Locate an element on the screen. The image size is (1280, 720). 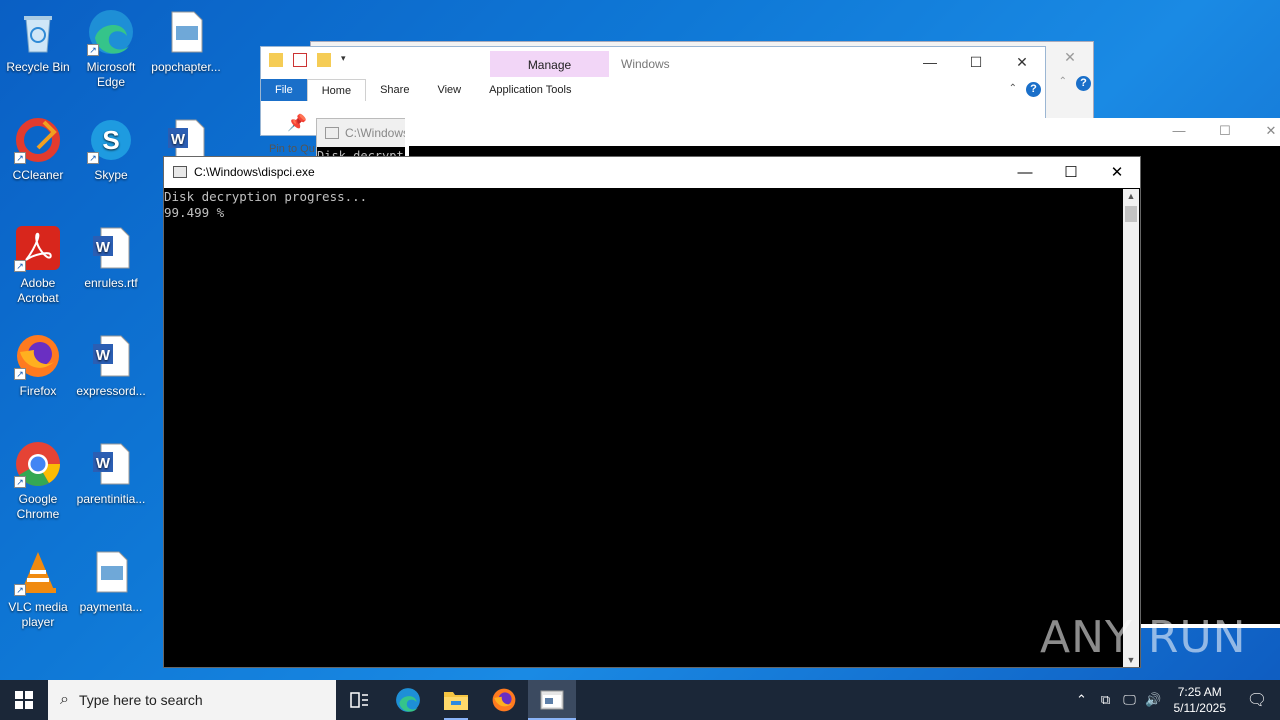
skype-icon: S ↗ is located at coordinates (111, 140).